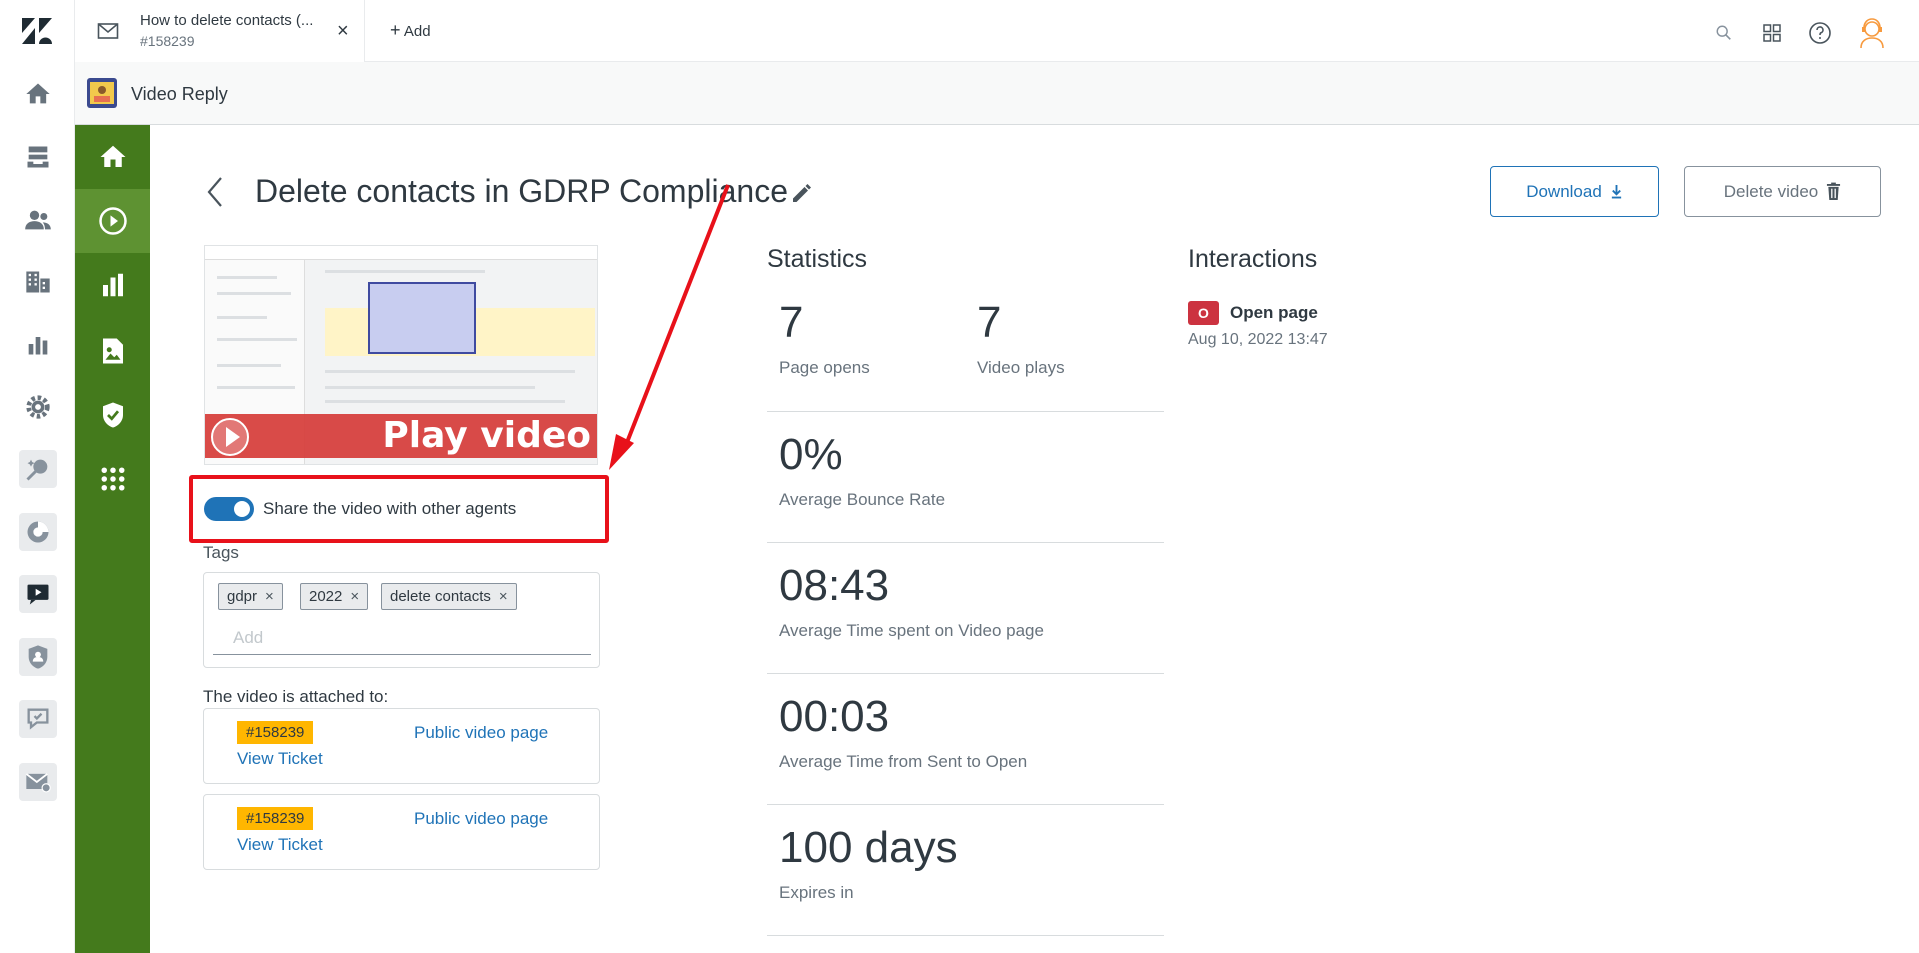 The image size is (1919, 953). I want to click on toggle-knob, so click(242, 509).